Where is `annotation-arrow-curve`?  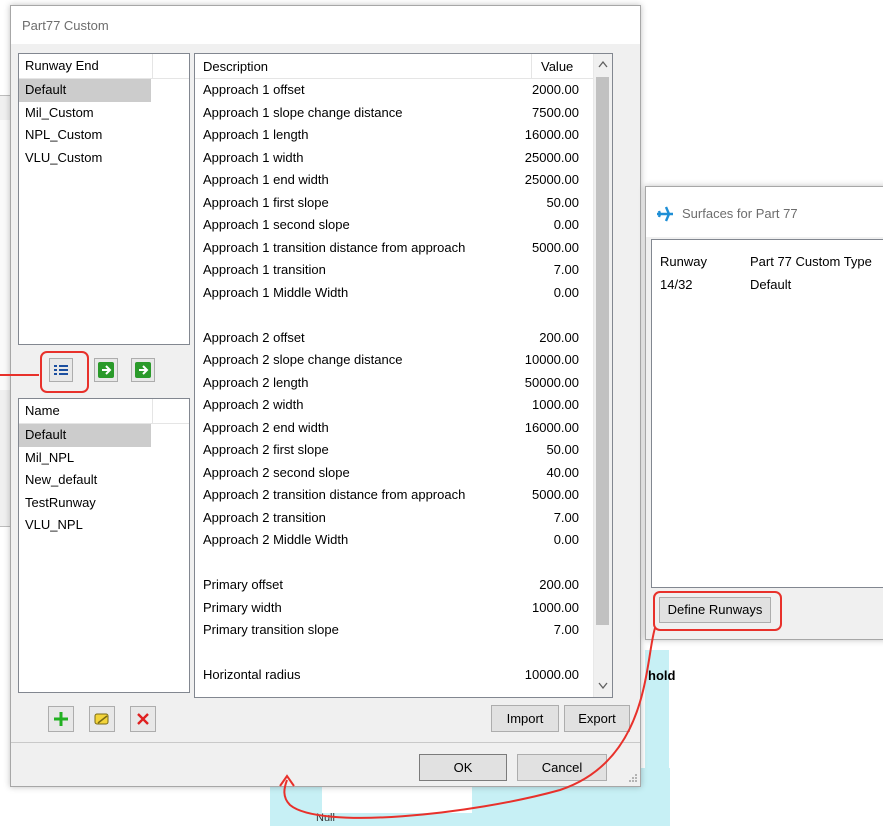 annotation-arrow-curve is located at coordinates (469, 723).